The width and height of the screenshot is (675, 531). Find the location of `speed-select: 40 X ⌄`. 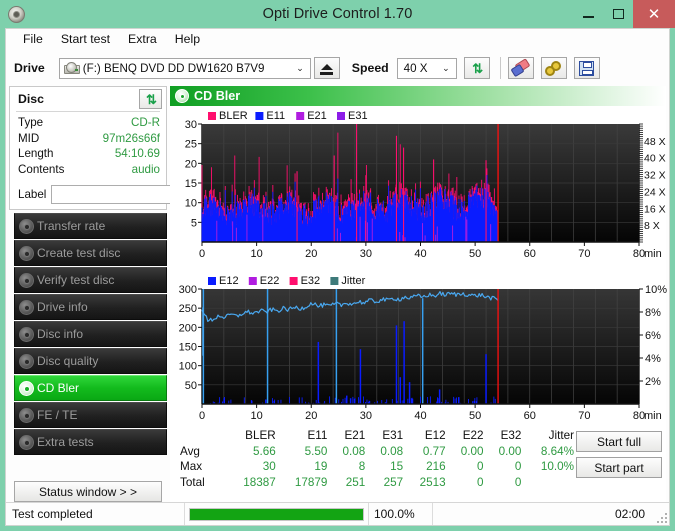

speed-select: 40 X ⌄ is located at coordinates (426, 68).